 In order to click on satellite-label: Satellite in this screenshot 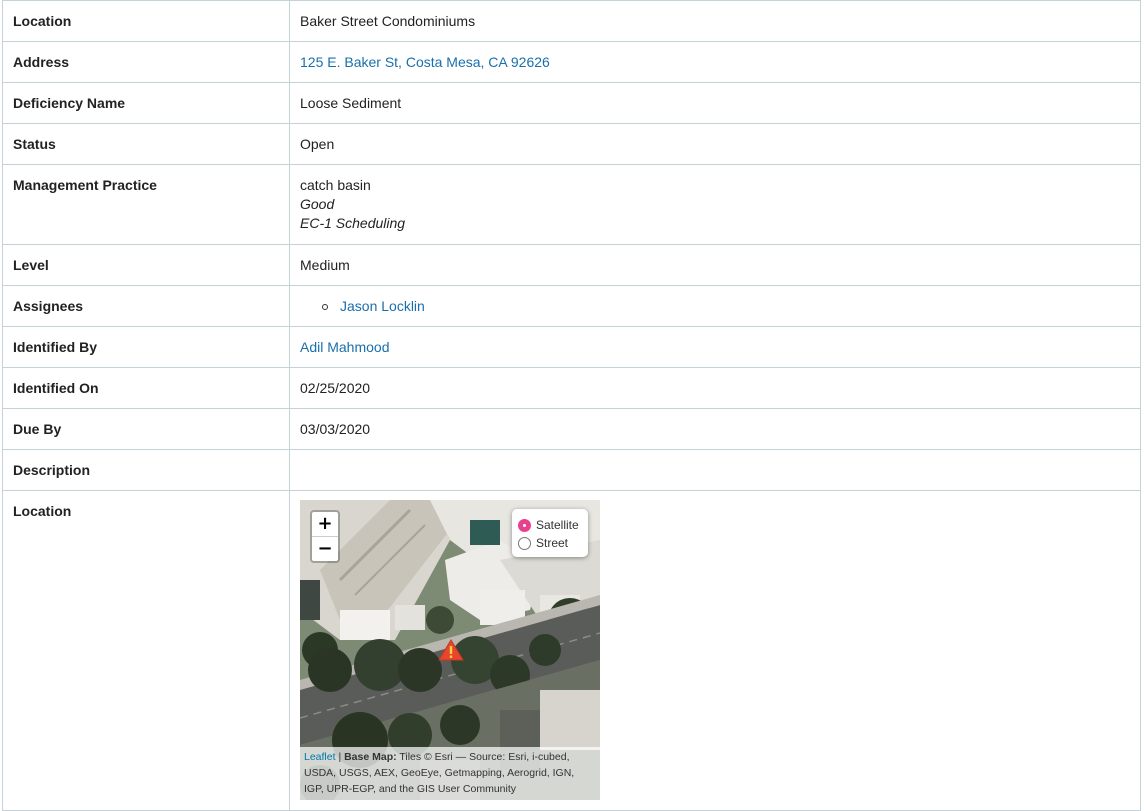, I will do `click(557, 525)`.